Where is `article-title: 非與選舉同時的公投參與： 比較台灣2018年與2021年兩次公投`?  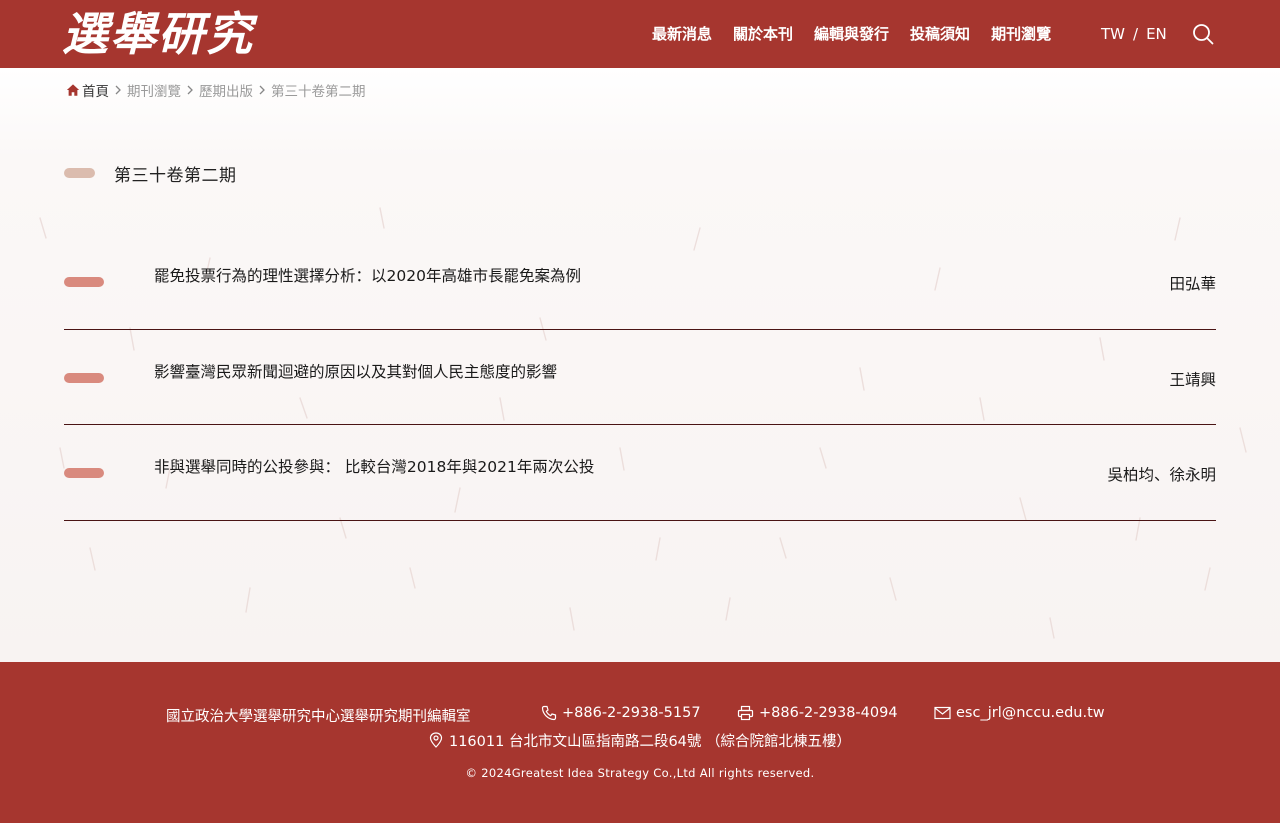
article-title: 非與選舉同時的公投參與： 比較台灣2018年與2021年兩次公投 is located at coordinates (374, 466).